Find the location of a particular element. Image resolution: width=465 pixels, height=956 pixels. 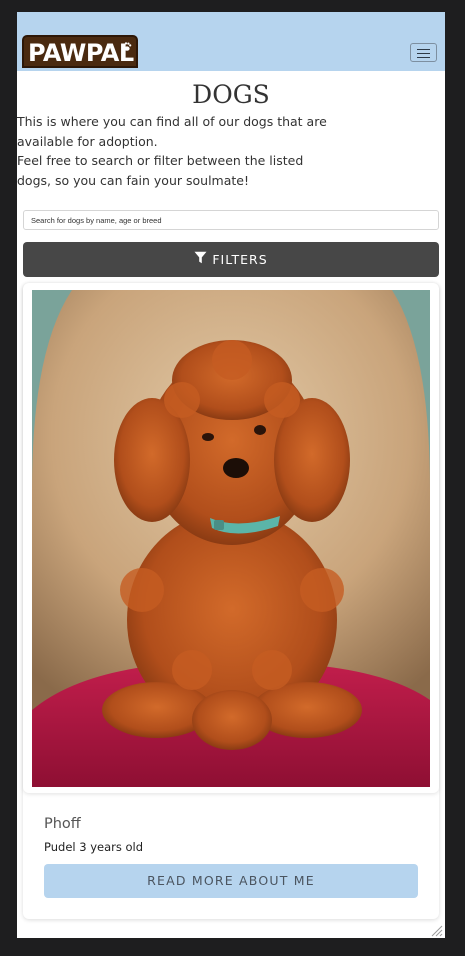

search-input is located at coordinates (231, 220).